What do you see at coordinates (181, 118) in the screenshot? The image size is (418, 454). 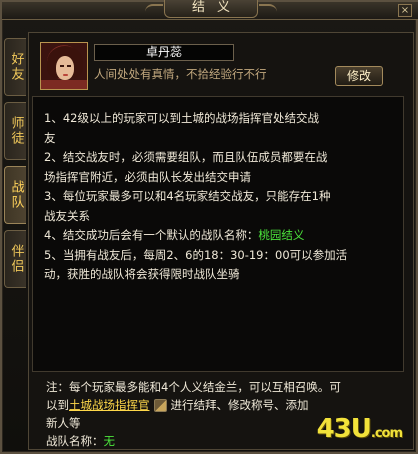 I see `rule-line: 1、42级以上的玩家可以到土城的战场指挥官处结交战` at bounding box center [181, 118].